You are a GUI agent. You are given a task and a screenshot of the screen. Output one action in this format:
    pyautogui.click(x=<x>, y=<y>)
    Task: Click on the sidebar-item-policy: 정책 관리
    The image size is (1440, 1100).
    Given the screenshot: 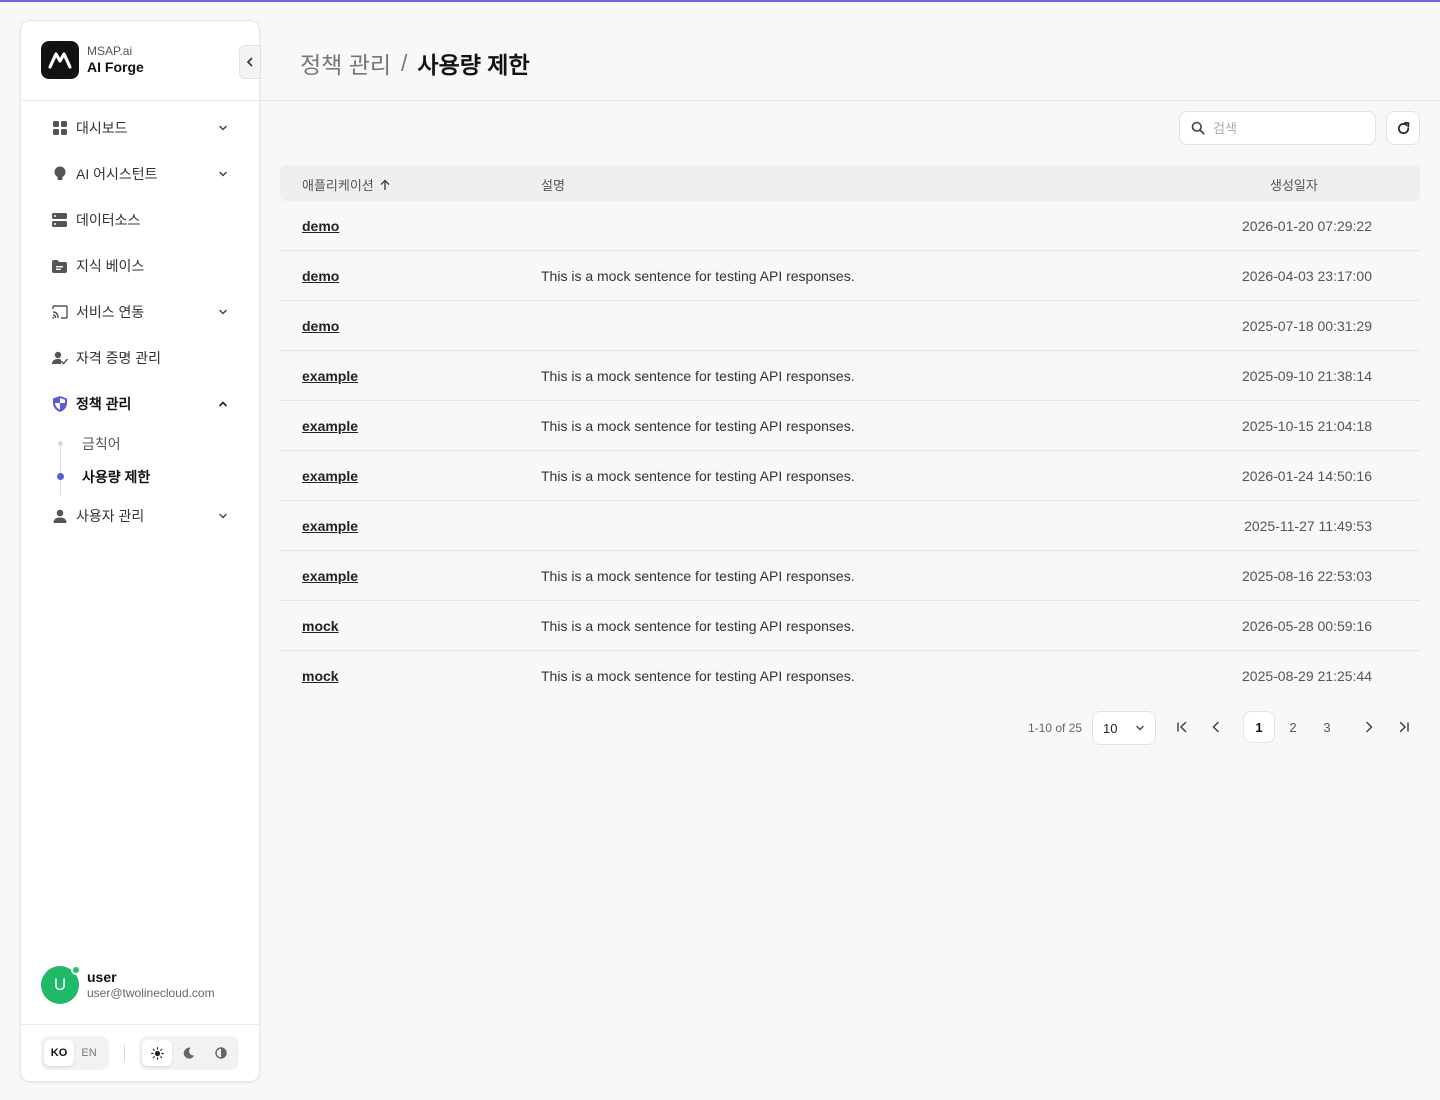 What is the action you would take?
    pyautogui.click(x=141, y=404)
    